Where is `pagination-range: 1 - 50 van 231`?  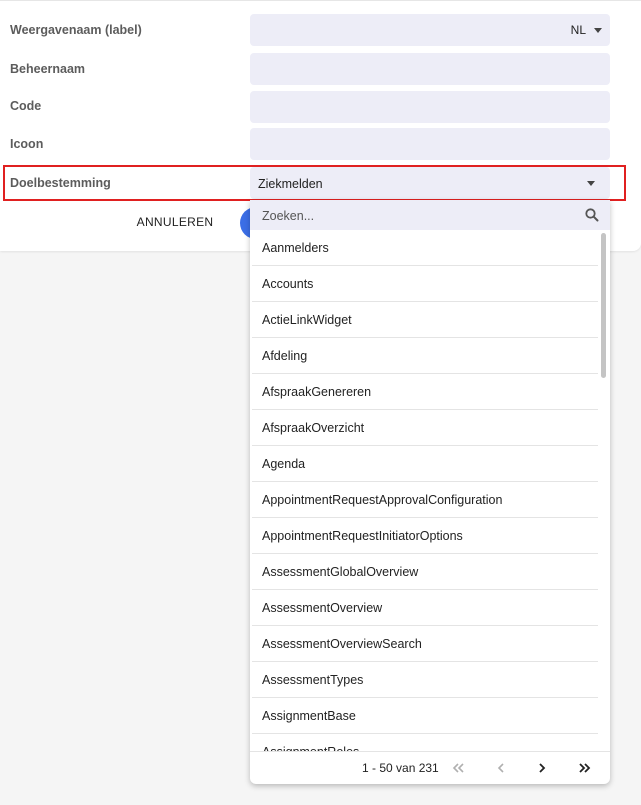
pagination-range: 1 - 50 van 231 is located at coordinates (400, 768).